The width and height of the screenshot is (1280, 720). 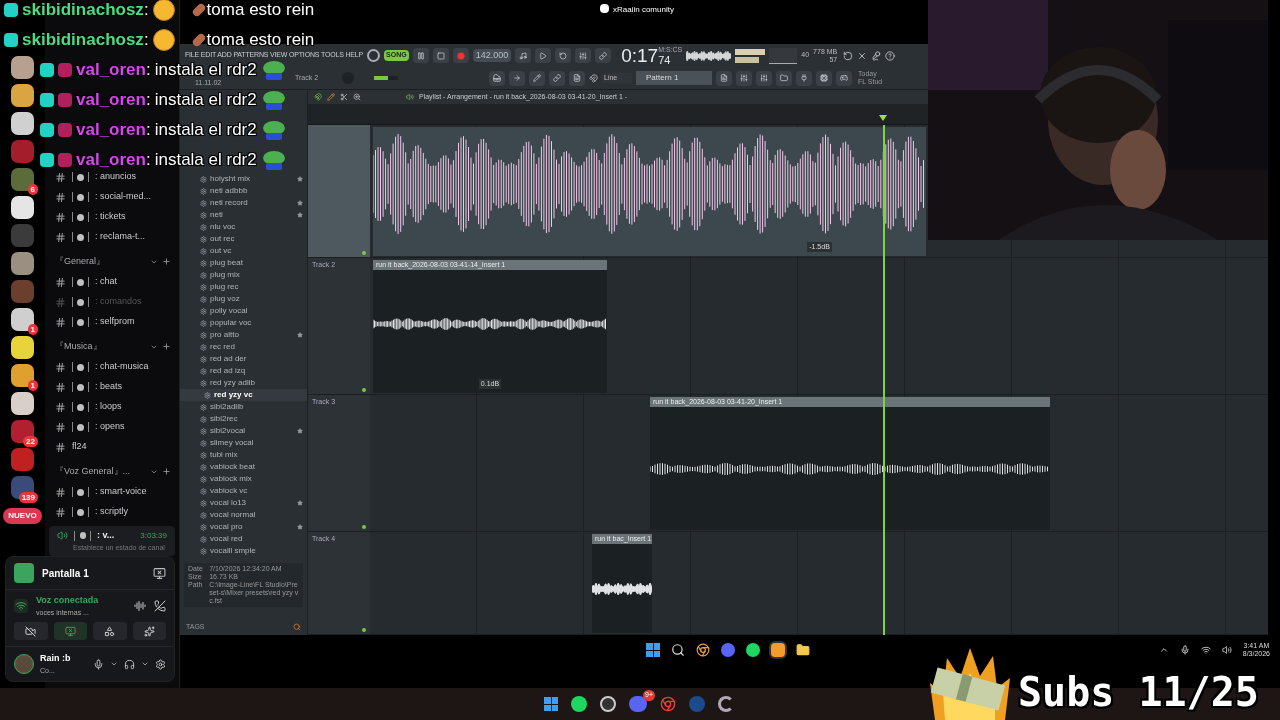 What do you see at coordinates (243, 395) in the screenshot?
I see `browser-item: red yzy vc` at bounding box center [243, 395].